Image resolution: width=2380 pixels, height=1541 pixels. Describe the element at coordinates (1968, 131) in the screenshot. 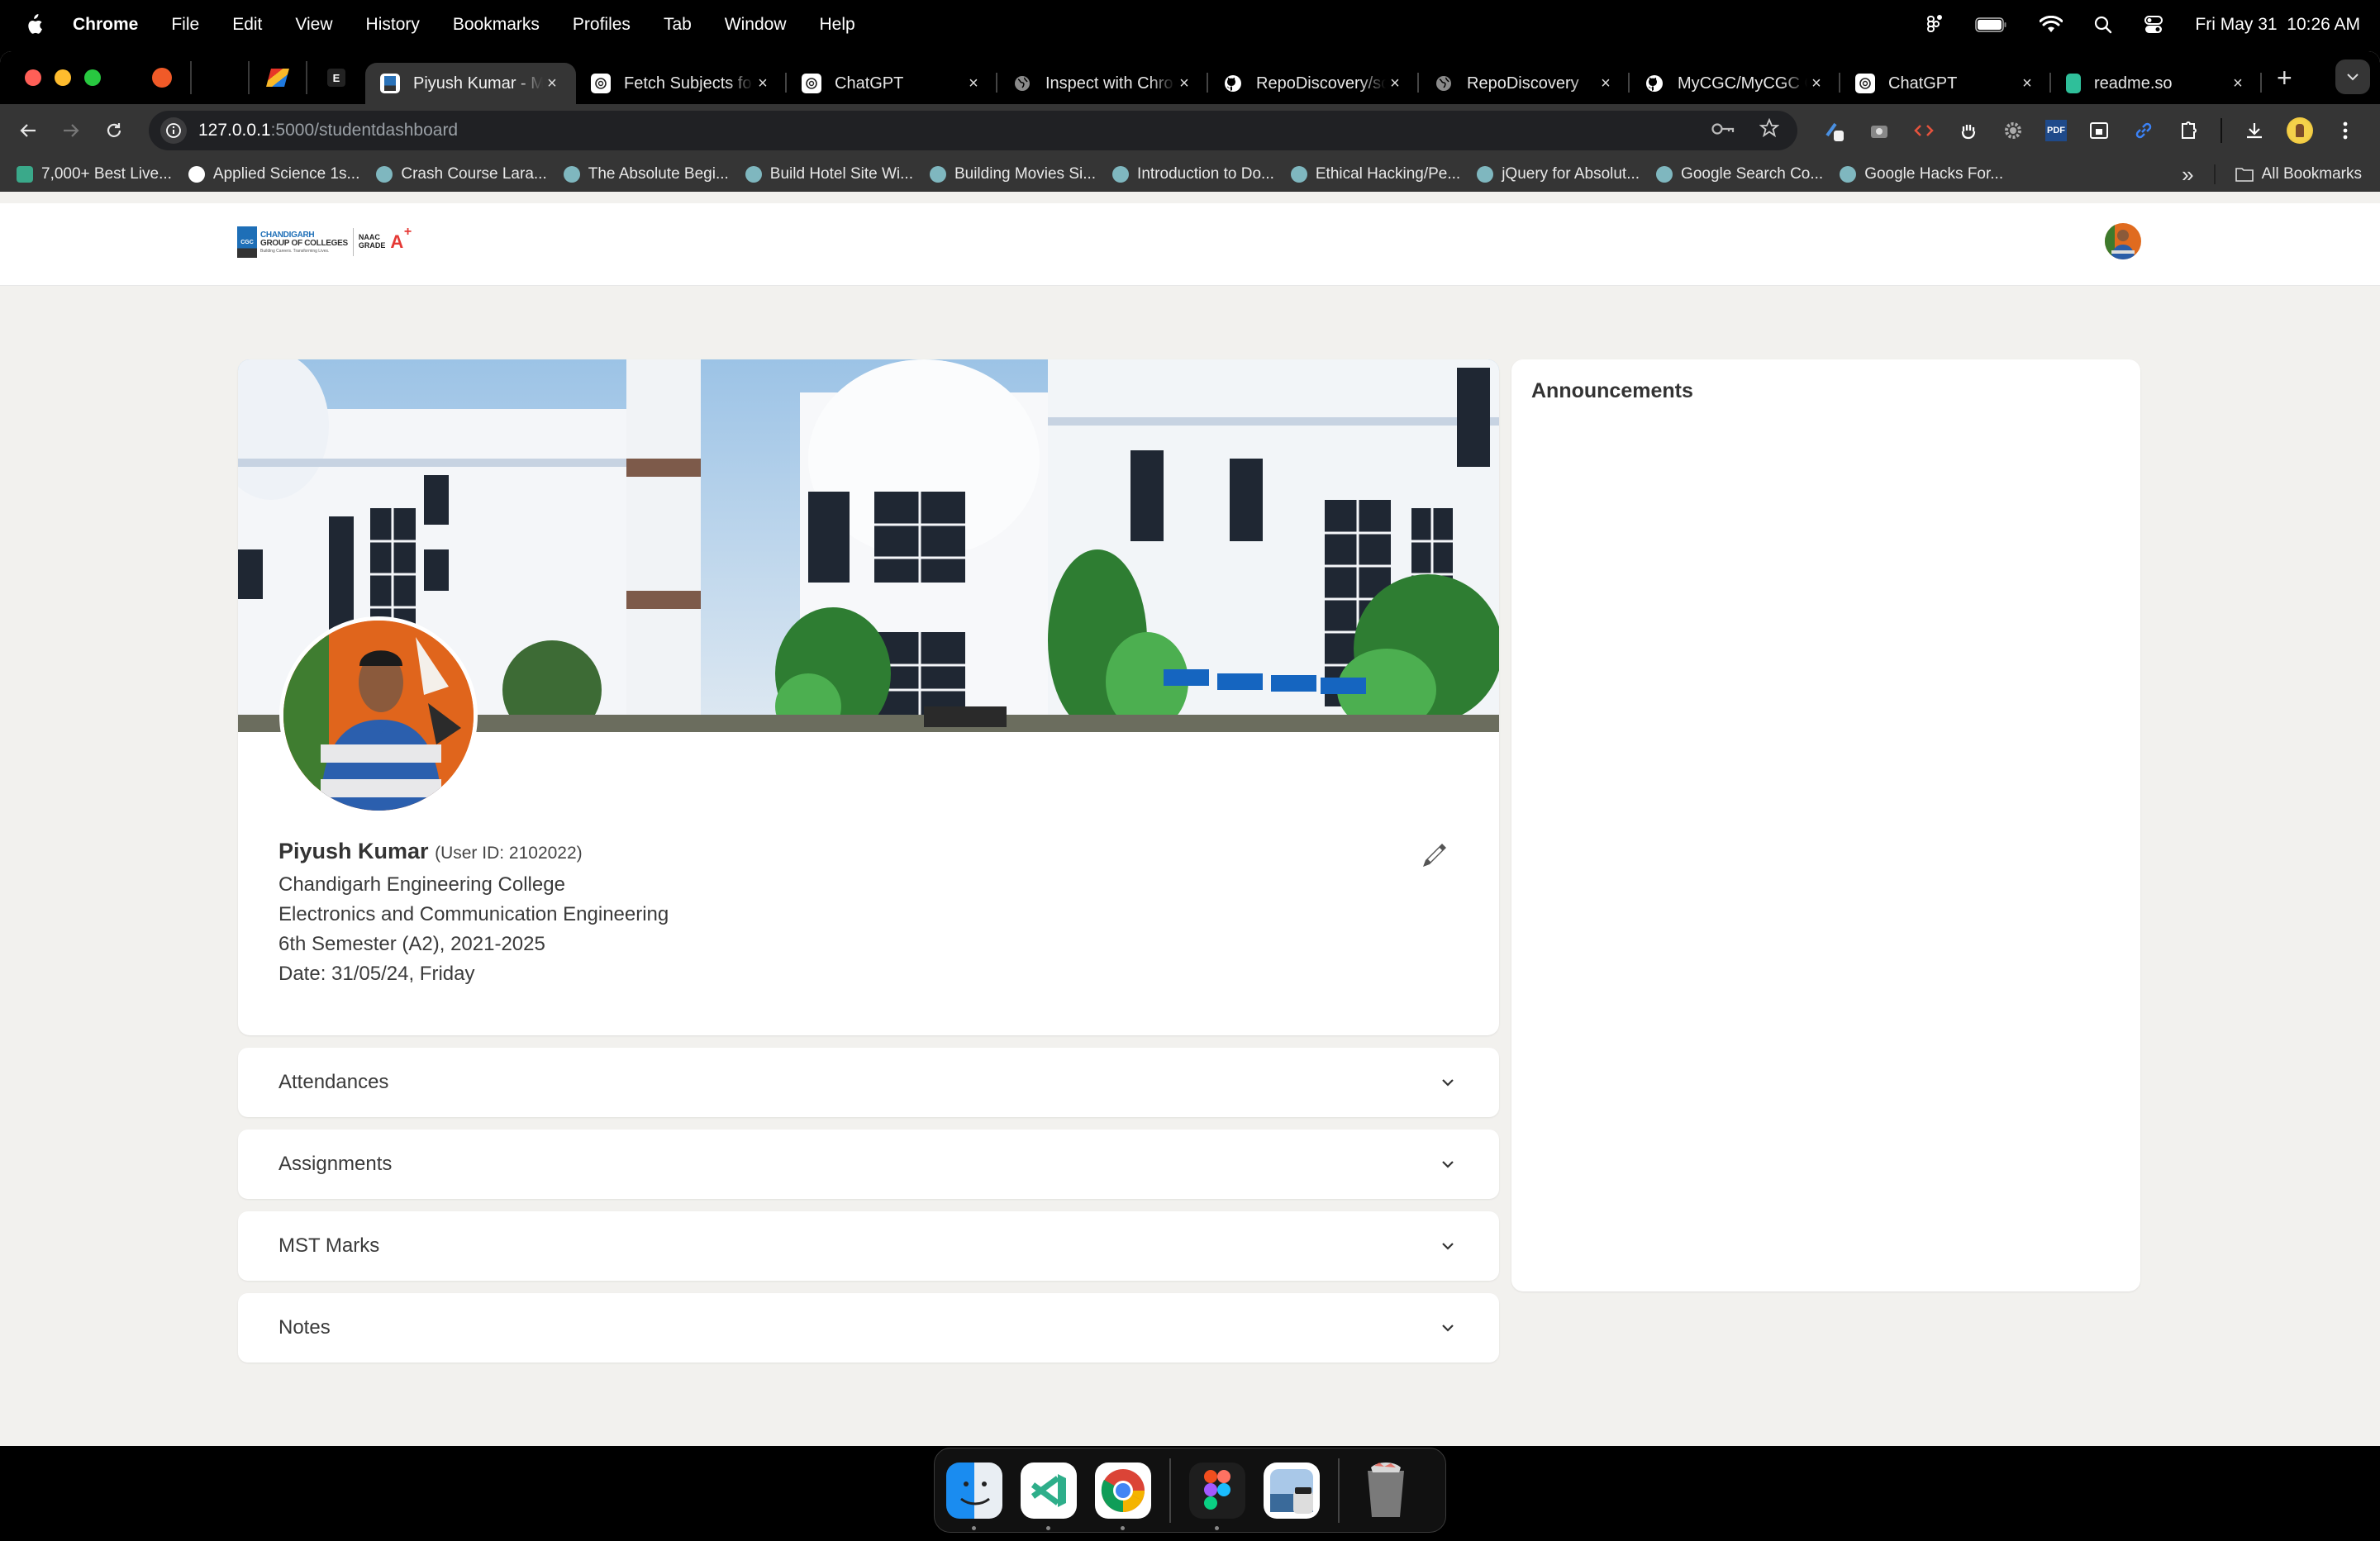

I see `hand-extension-icon` at that location.